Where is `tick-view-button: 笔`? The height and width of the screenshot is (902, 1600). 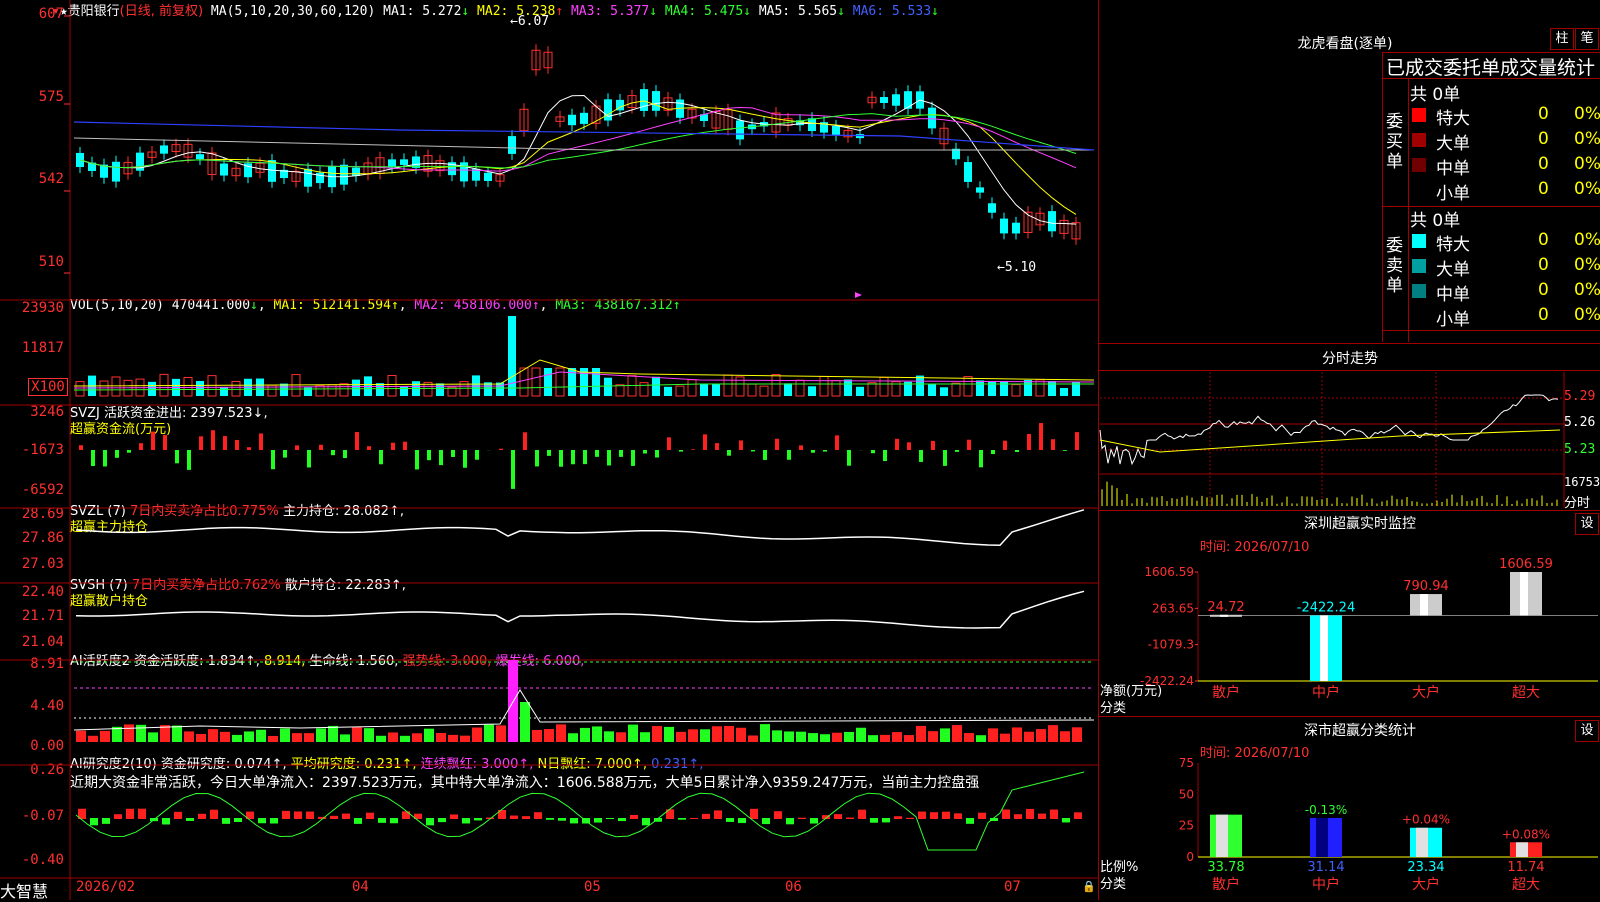 tick-view-button: 笔 is located at coordinates (1587, 39).